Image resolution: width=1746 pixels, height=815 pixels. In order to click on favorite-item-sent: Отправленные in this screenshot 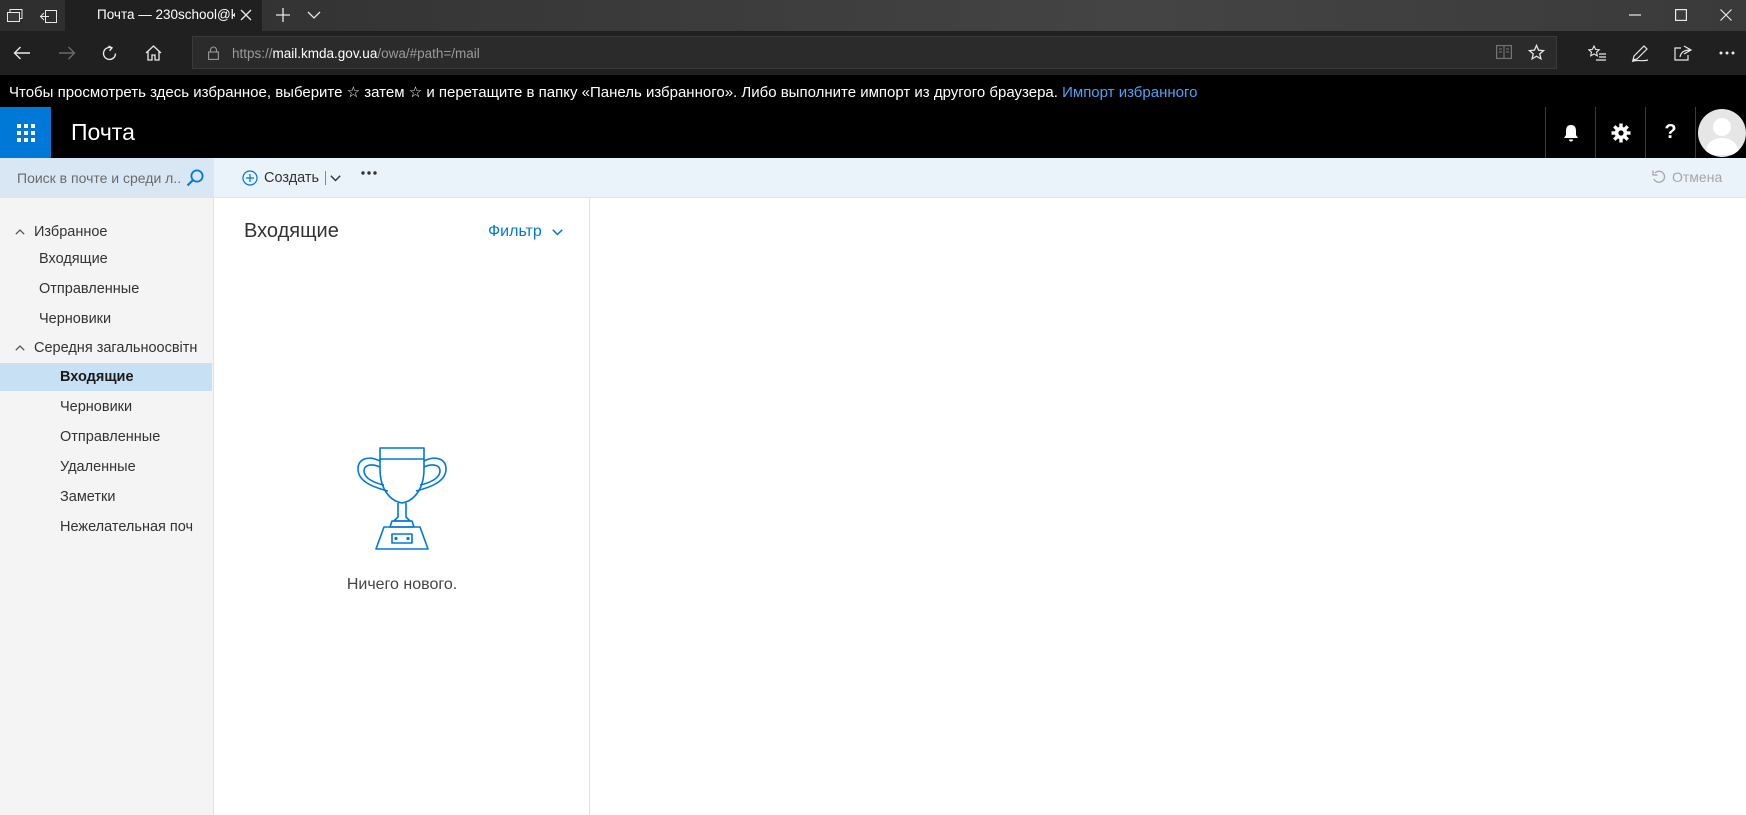, I will do `click(106, 289)`.